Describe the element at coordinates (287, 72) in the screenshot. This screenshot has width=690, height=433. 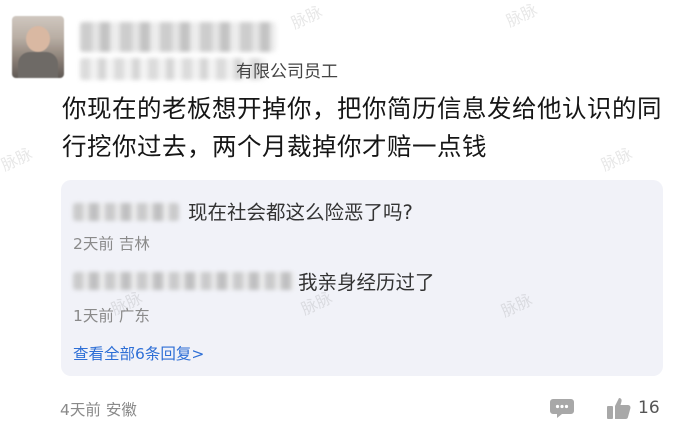
I see `author-company-suffix: 有限公司员工` at that location.